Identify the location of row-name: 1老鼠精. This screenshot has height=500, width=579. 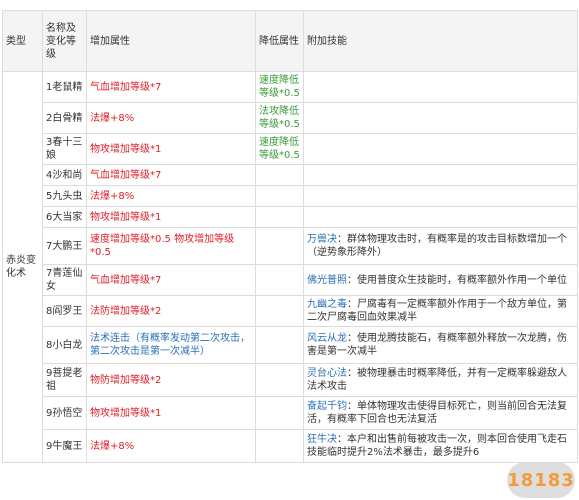
(64, 87).